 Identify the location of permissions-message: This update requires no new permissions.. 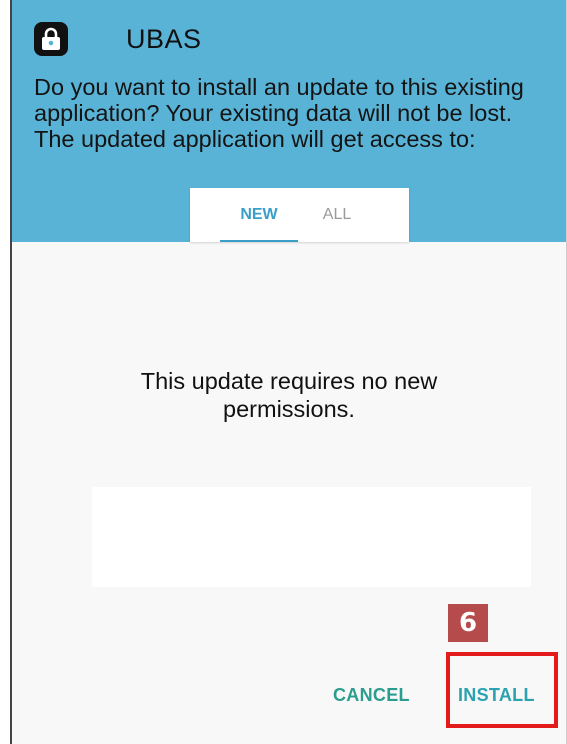
(289, 395).